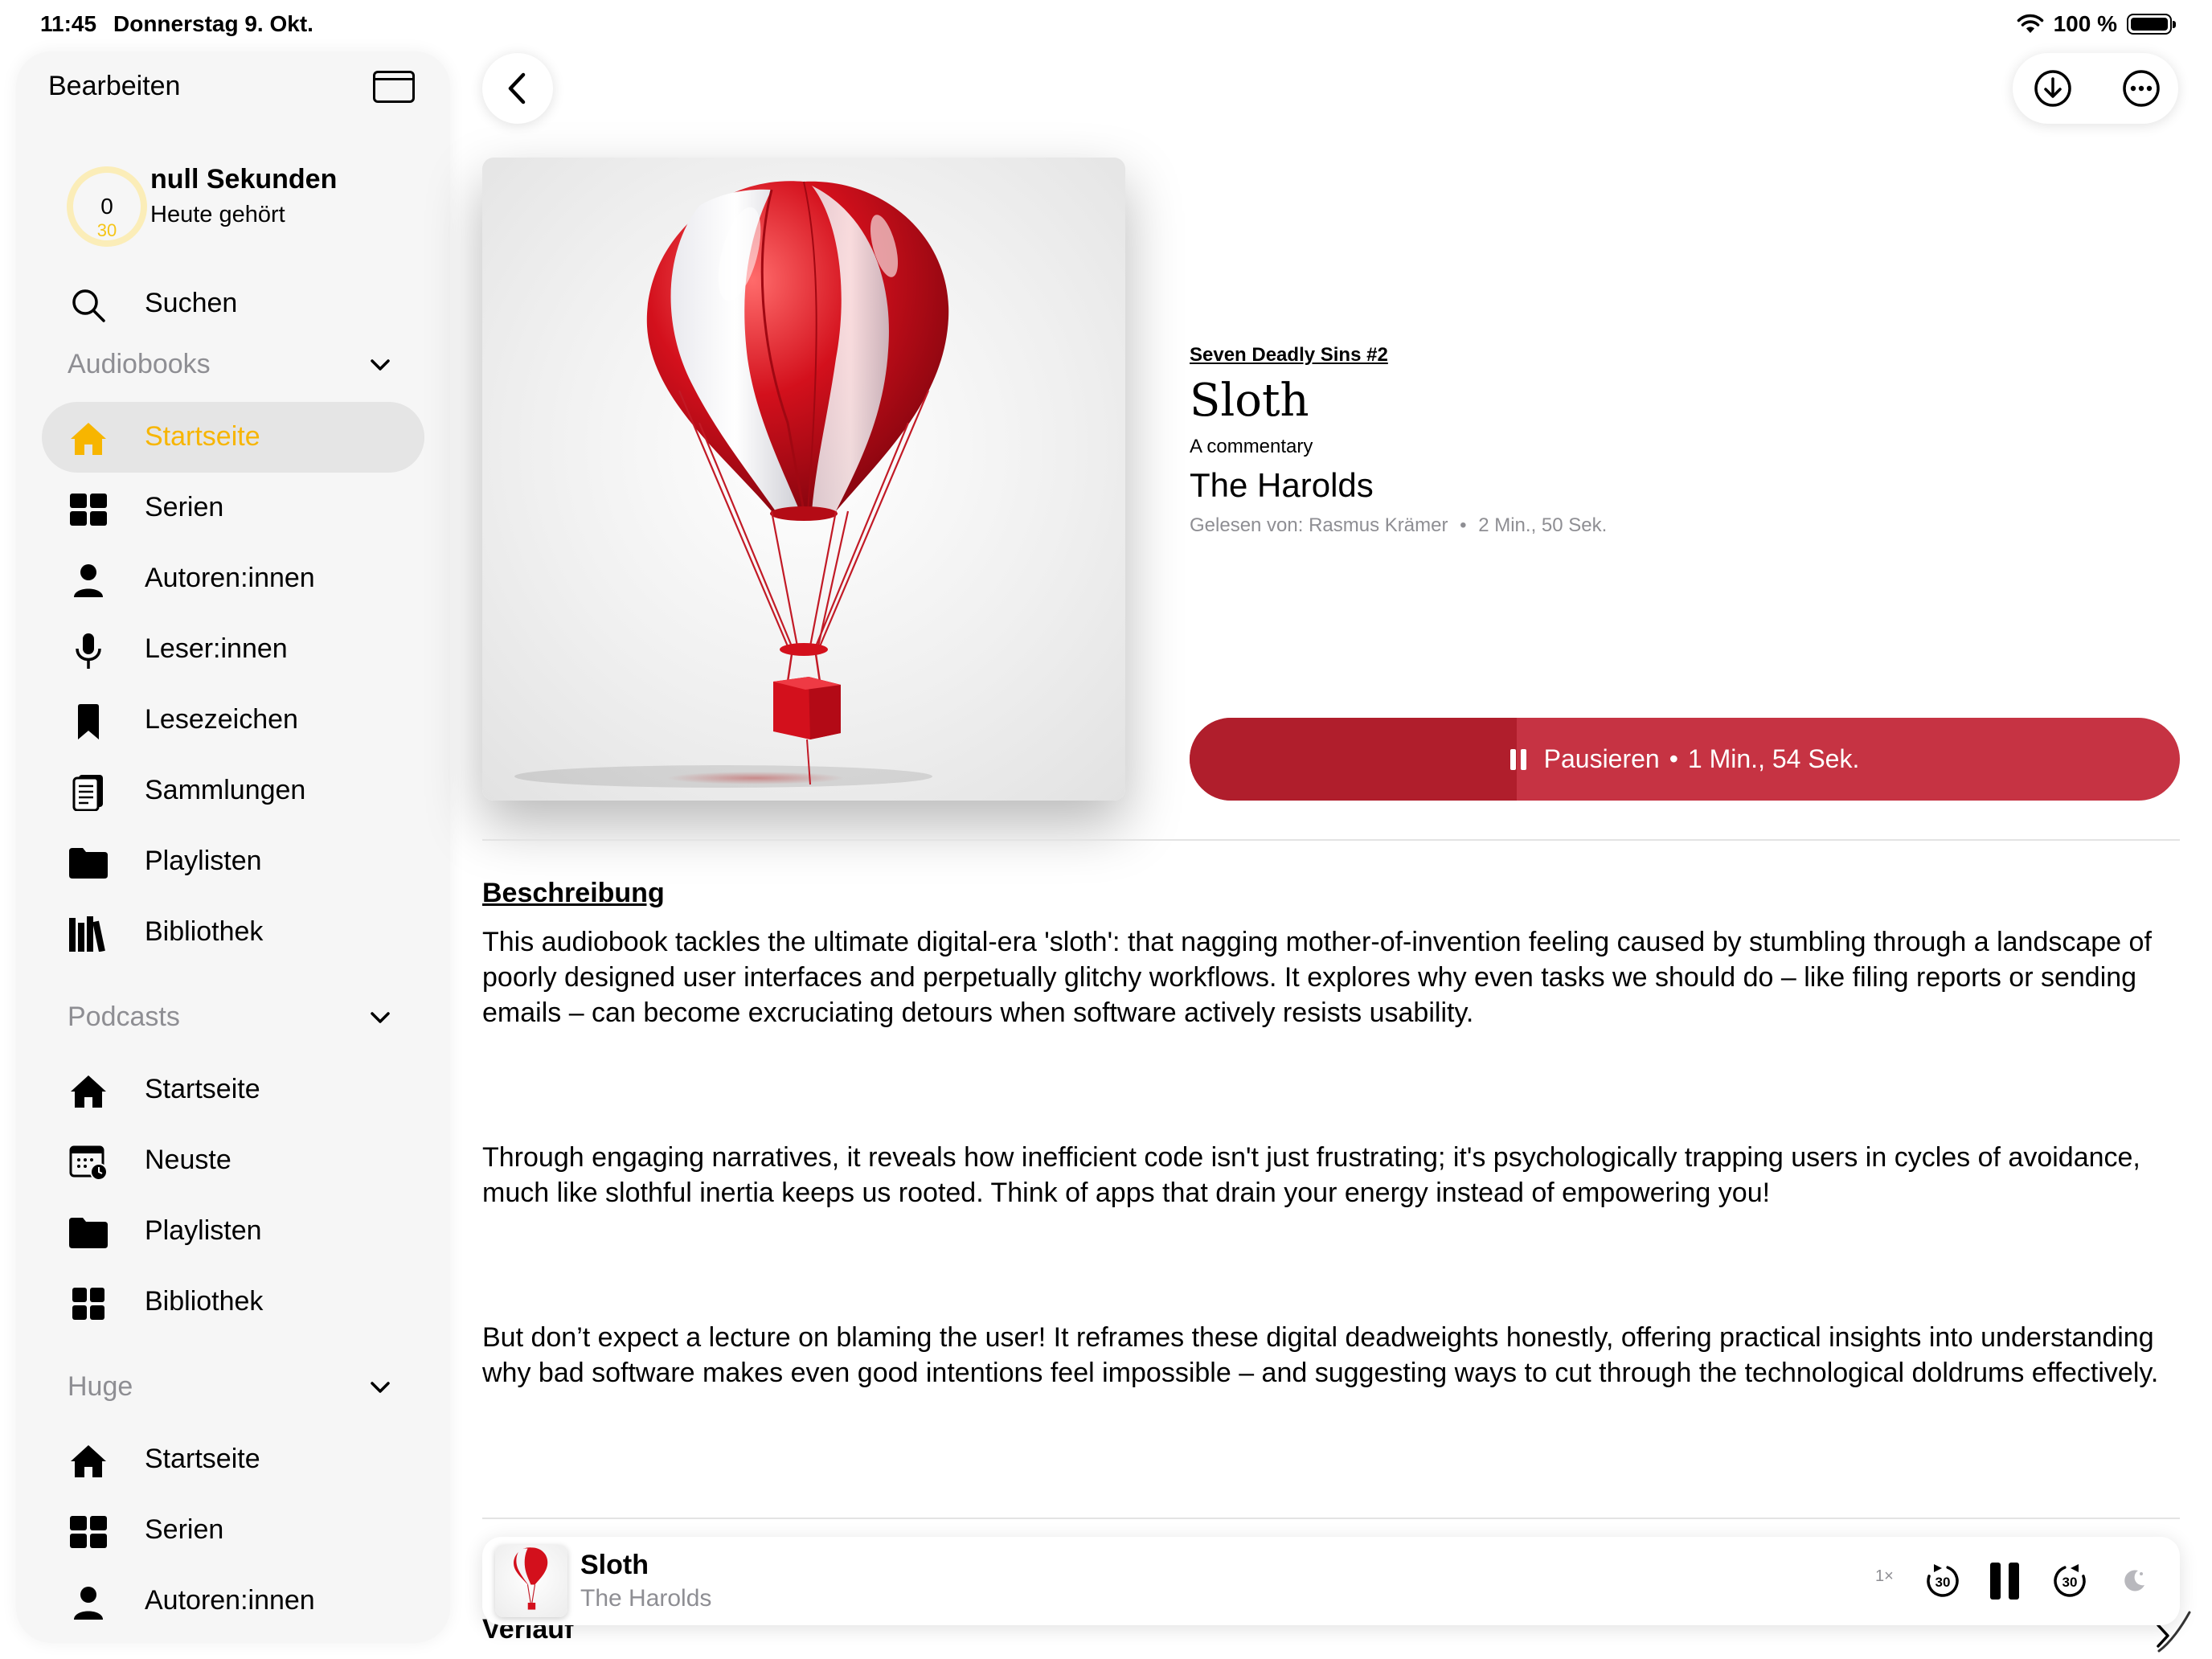  Describe the element at coordinates (1543, 525) in the screenshot. I see `book-duration: 2 Min., 50 Sek.` at that location.